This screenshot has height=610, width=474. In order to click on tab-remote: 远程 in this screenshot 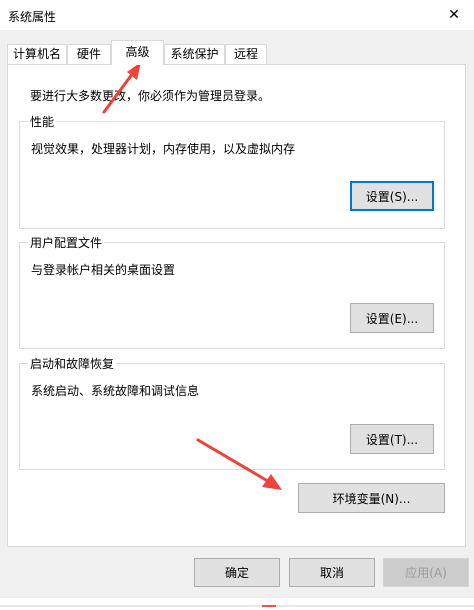, I will do `click(246, 54)`.